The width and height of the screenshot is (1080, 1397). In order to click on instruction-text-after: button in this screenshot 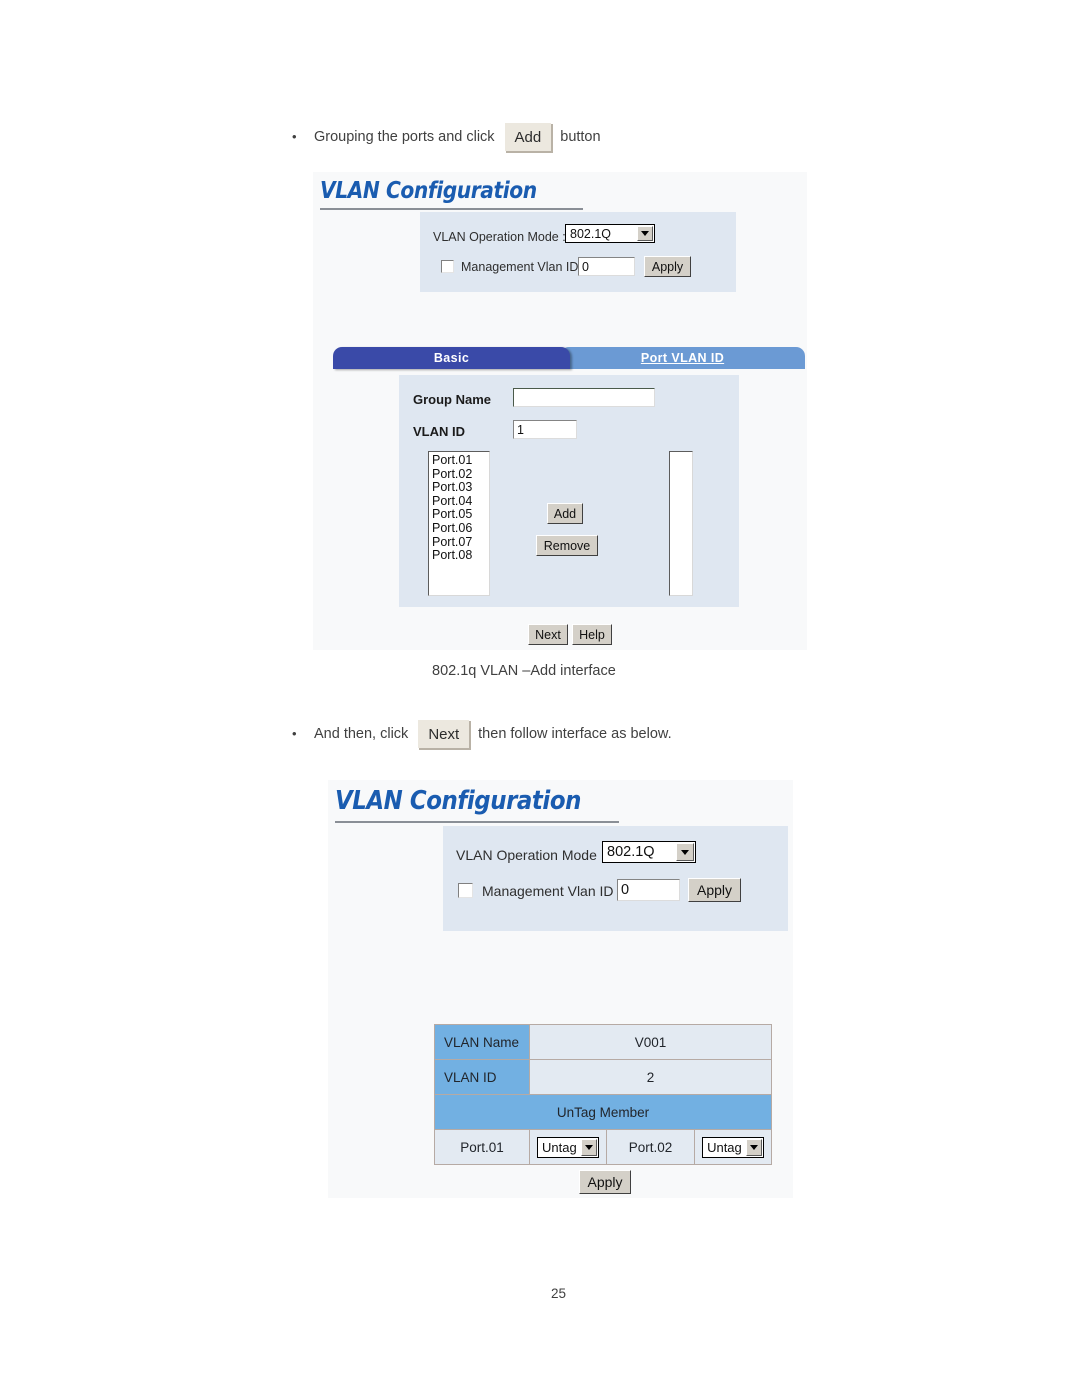, I will do `click(580, 136)`.